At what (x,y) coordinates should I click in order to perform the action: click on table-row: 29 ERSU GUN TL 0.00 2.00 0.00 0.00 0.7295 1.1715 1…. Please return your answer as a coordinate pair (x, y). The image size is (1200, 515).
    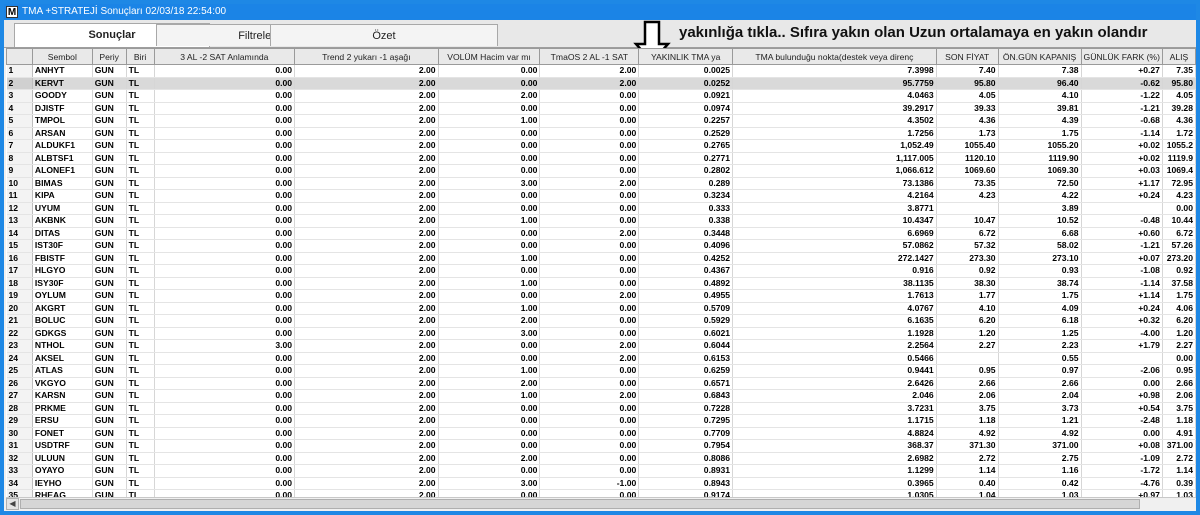
    Looking at the image, I should click on (601, 421).